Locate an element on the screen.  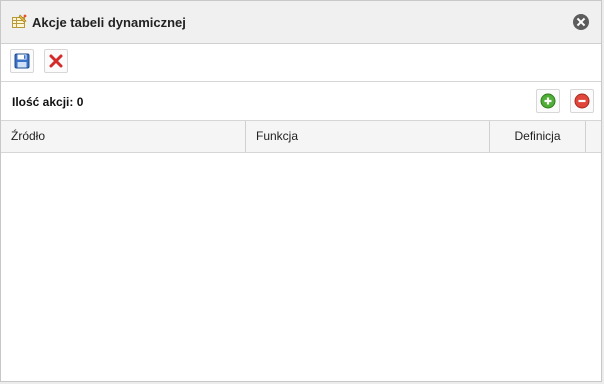
column-header-definition: Definicja is located at coordinates (538, 136).